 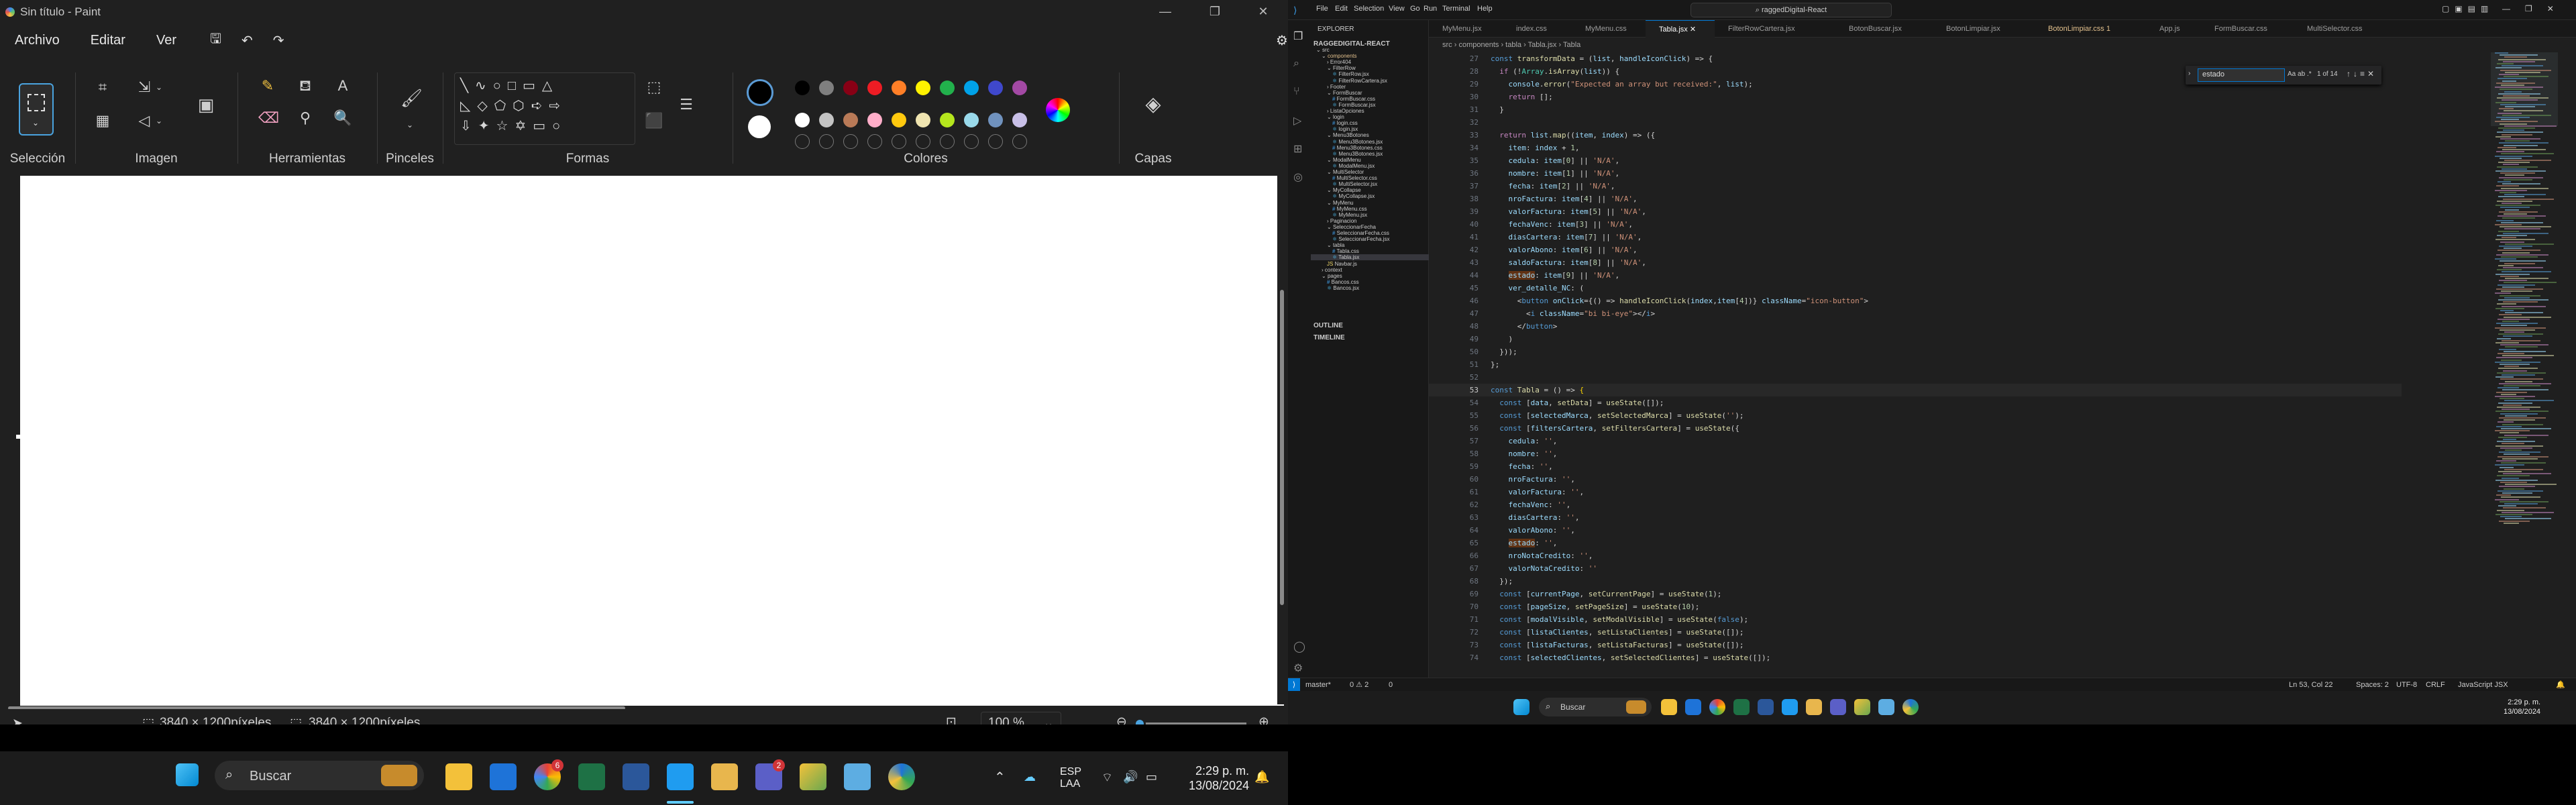 What do you see at coordinates (1263, 11) in the screenshot?
I see `close-button: ✕` at bounding box center [1263, 11].